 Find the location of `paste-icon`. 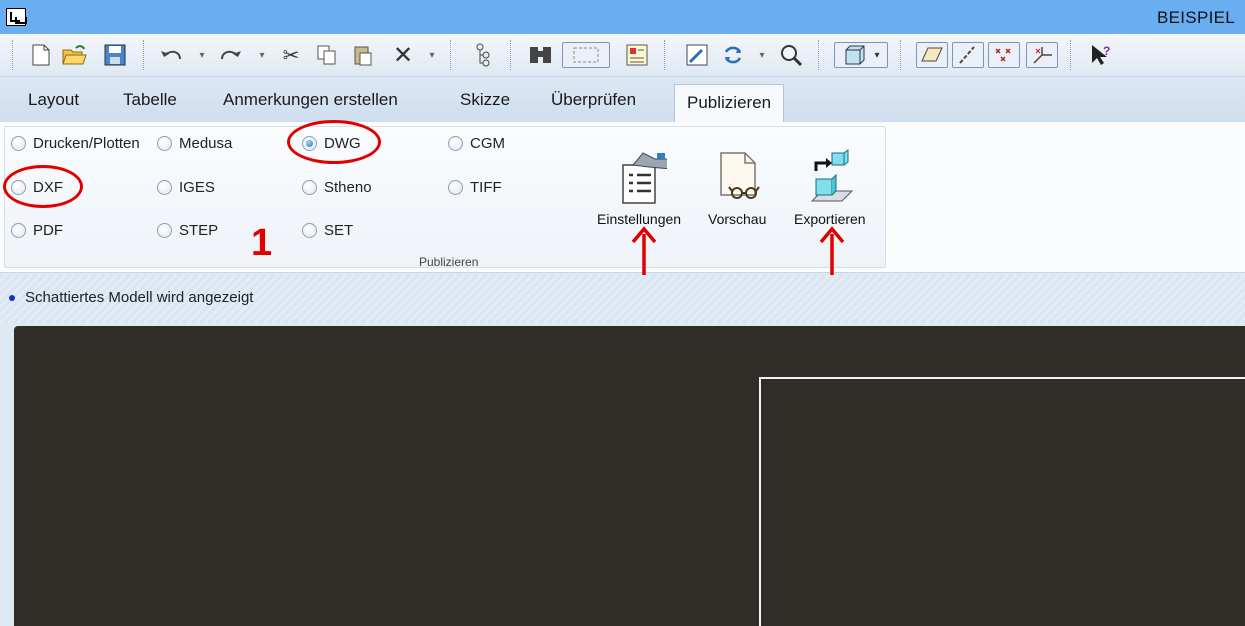

paste-icon is located at coordinates (363, 55).